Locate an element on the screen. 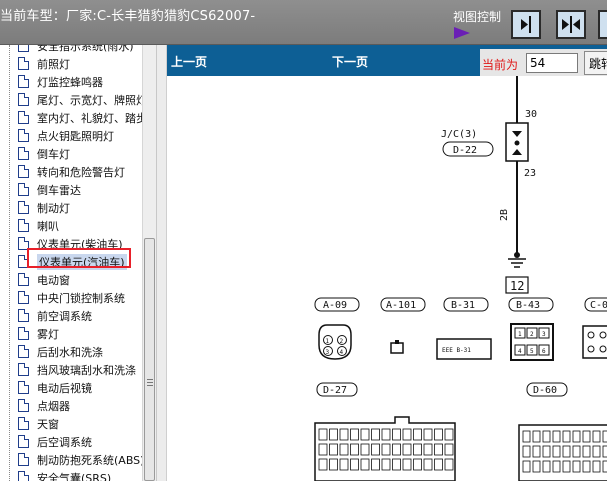  next-page-link: 下一页 is located at coordinates (350, 61).